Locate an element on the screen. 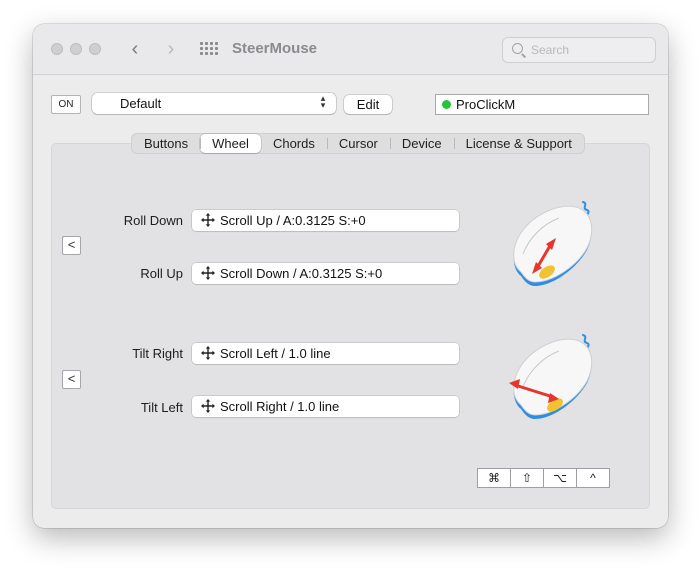 The width and height of the screenshot is (700, 568). title-bar: ‹ › SteerMouse Search is located at coordinates (350, 49).